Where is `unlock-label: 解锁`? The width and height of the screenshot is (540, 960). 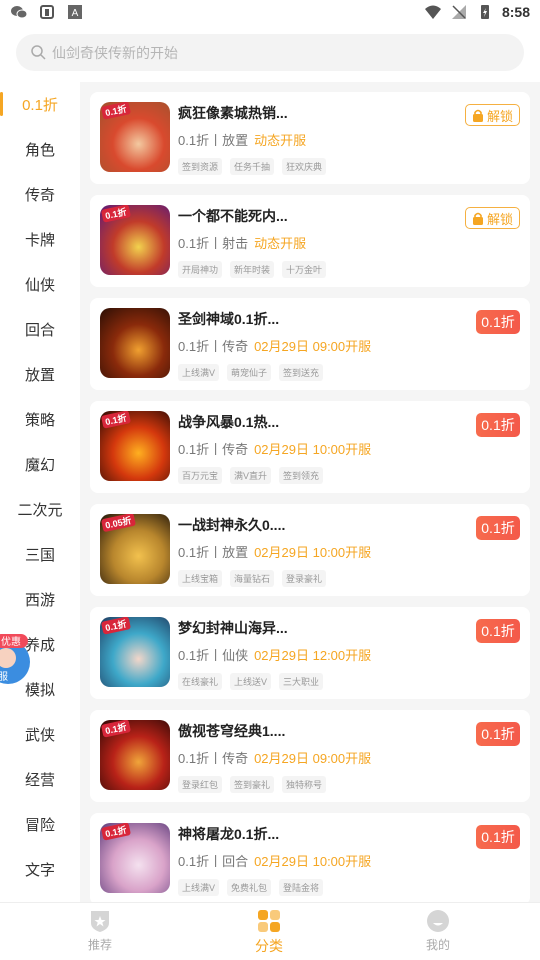
unlock-label: 解锁 is located at coordinates (499, 219).